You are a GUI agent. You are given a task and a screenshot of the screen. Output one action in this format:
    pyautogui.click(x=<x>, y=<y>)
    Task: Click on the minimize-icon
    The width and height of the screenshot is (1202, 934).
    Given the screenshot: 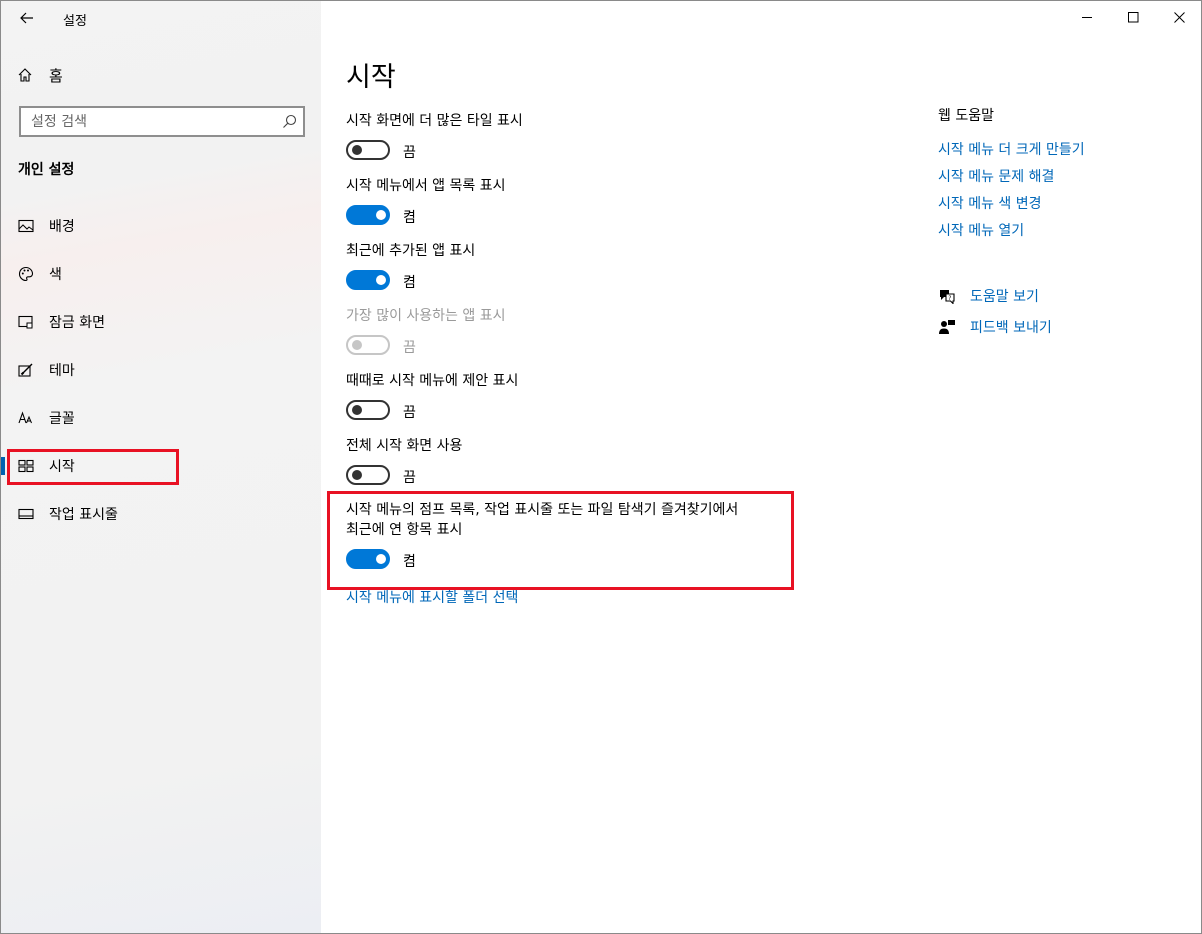 What is the action you would take?
    pyautogui.click(x=1086, y=17)
    